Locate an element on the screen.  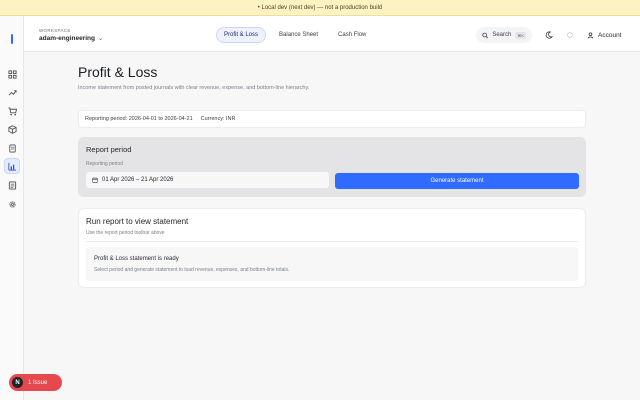
workspace-switcher: adam-engineering ⌄ is located at coordinates (71, 38).